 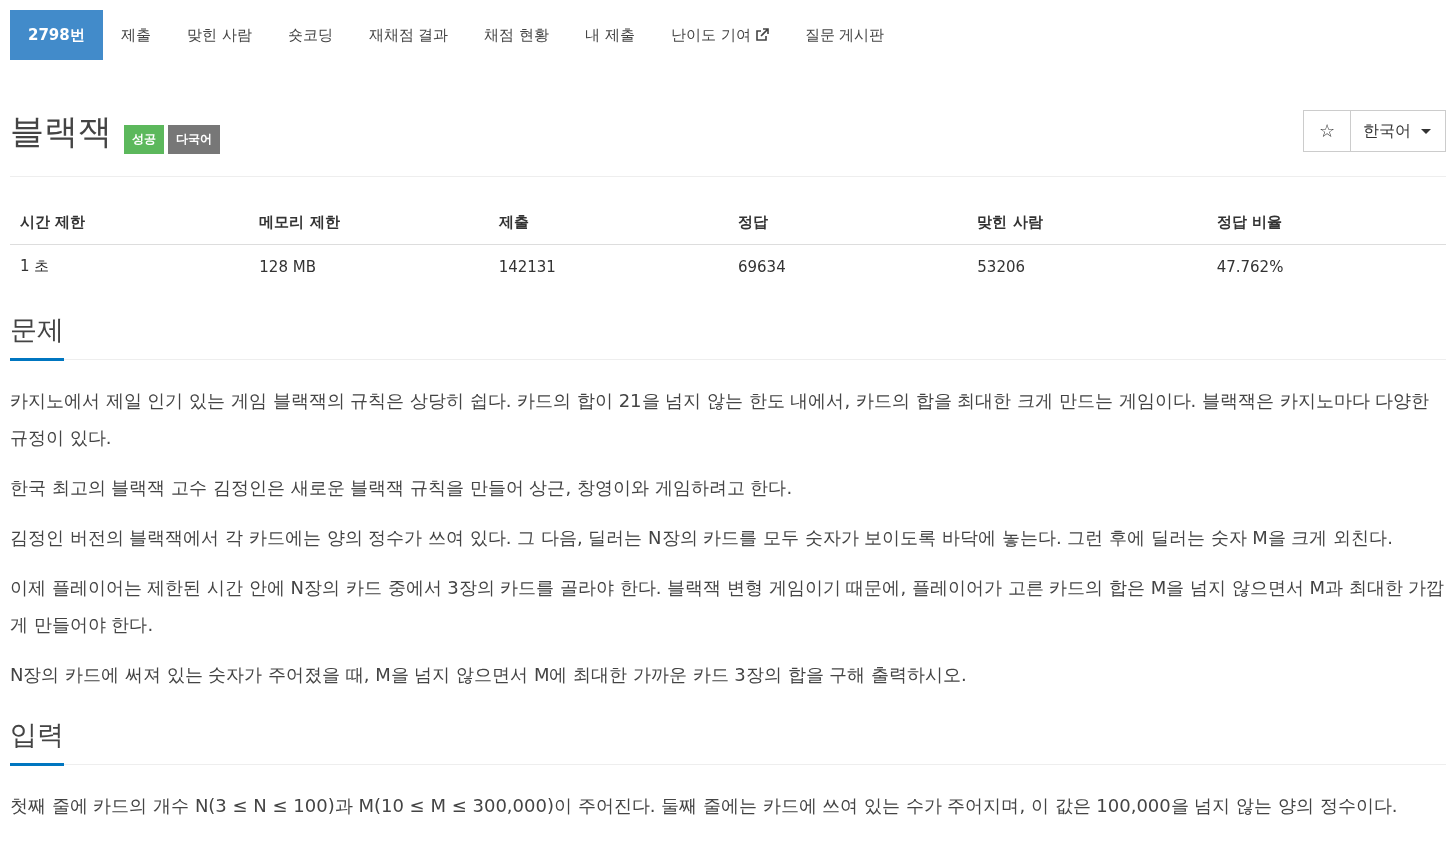 What do you see at coordinates (517, 35) in the screenshot?
I see `nav-tab: 채점 현황` at bounding box center [517, 35].